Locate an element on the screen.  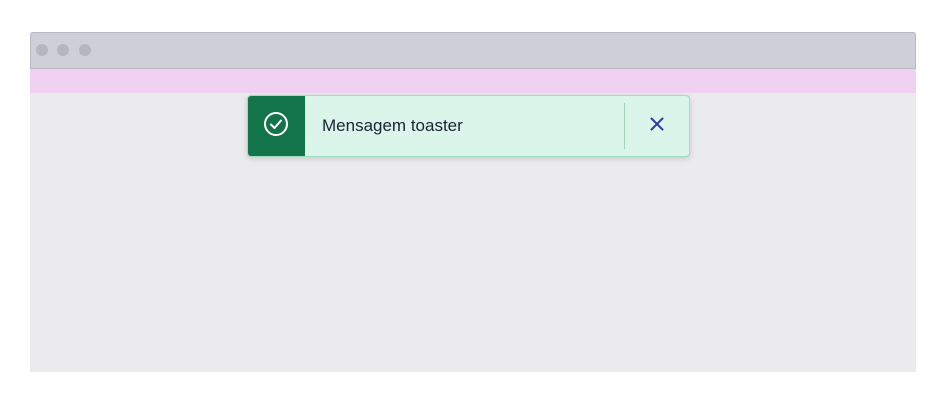
window-close-dot is located at coordinates (42, 50).